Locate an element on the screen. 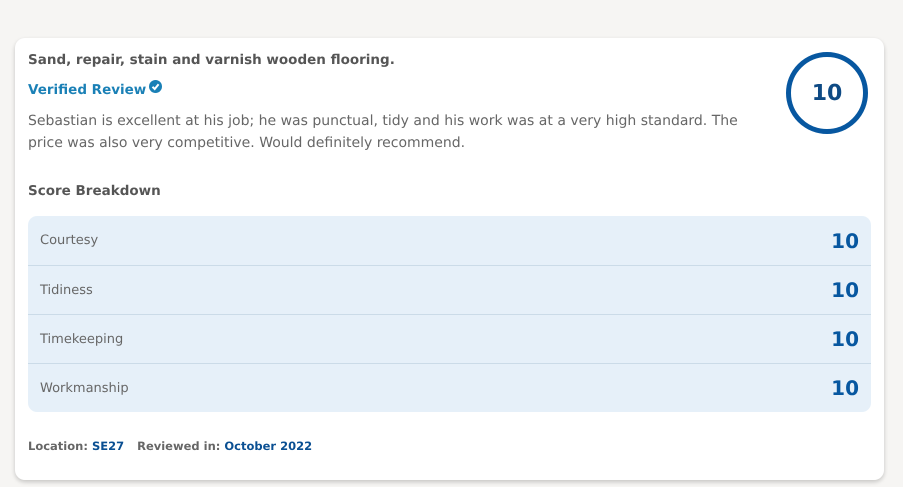  verified-check-icon is located at coordinates (155, 86).